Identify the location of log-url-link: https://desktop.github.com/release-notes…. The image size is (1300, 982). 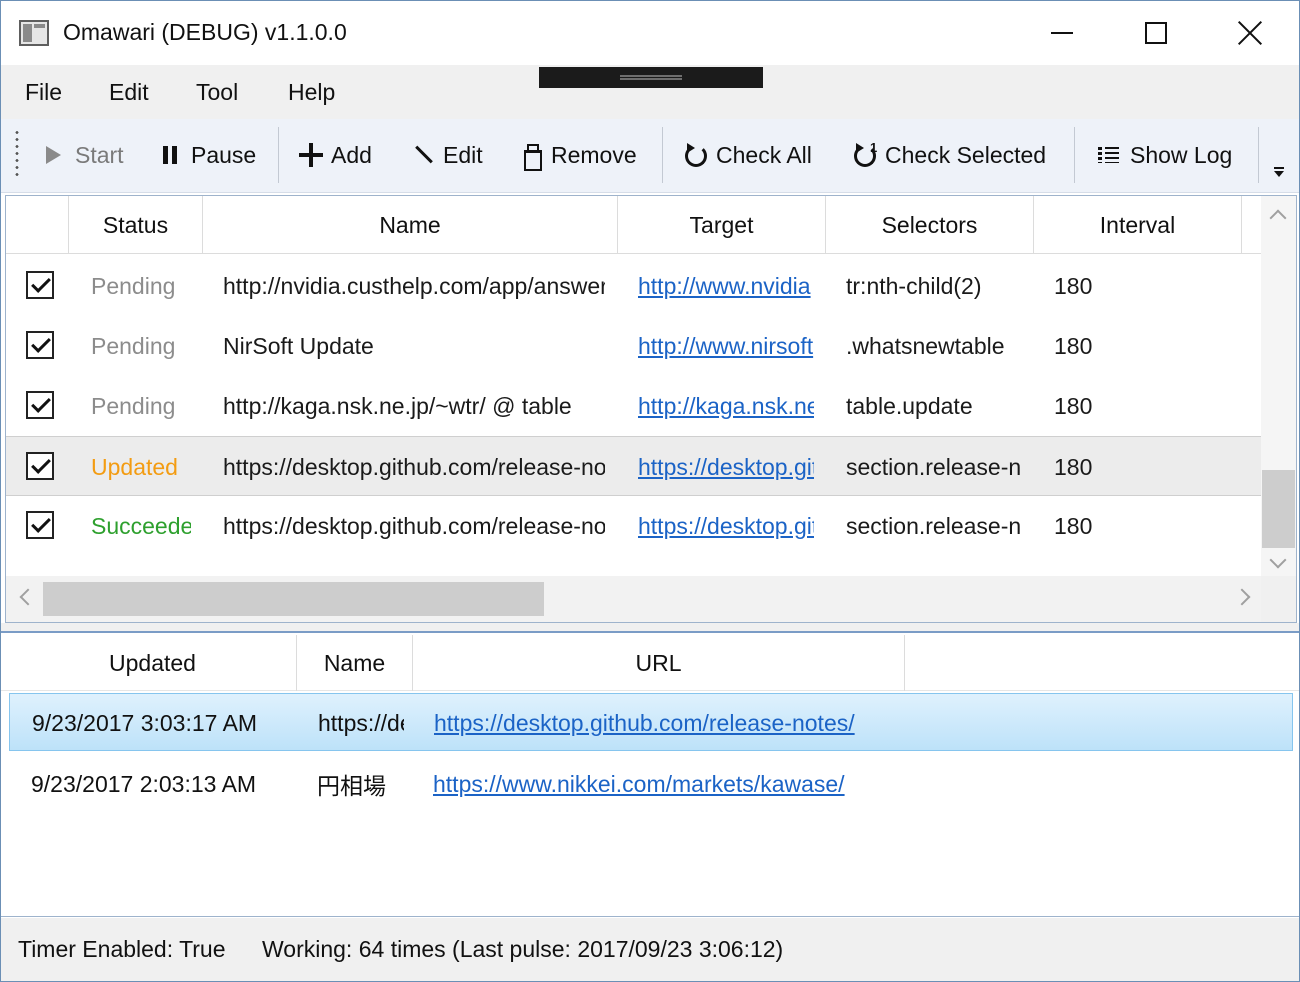
(644, 723).